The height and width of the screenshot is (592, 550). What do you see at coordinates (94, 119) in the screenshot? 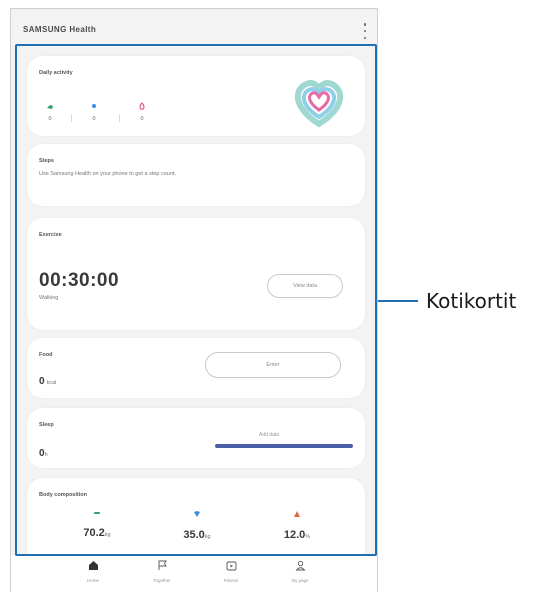
I see `active-time-value: 0` at bounding box center [94, 119].